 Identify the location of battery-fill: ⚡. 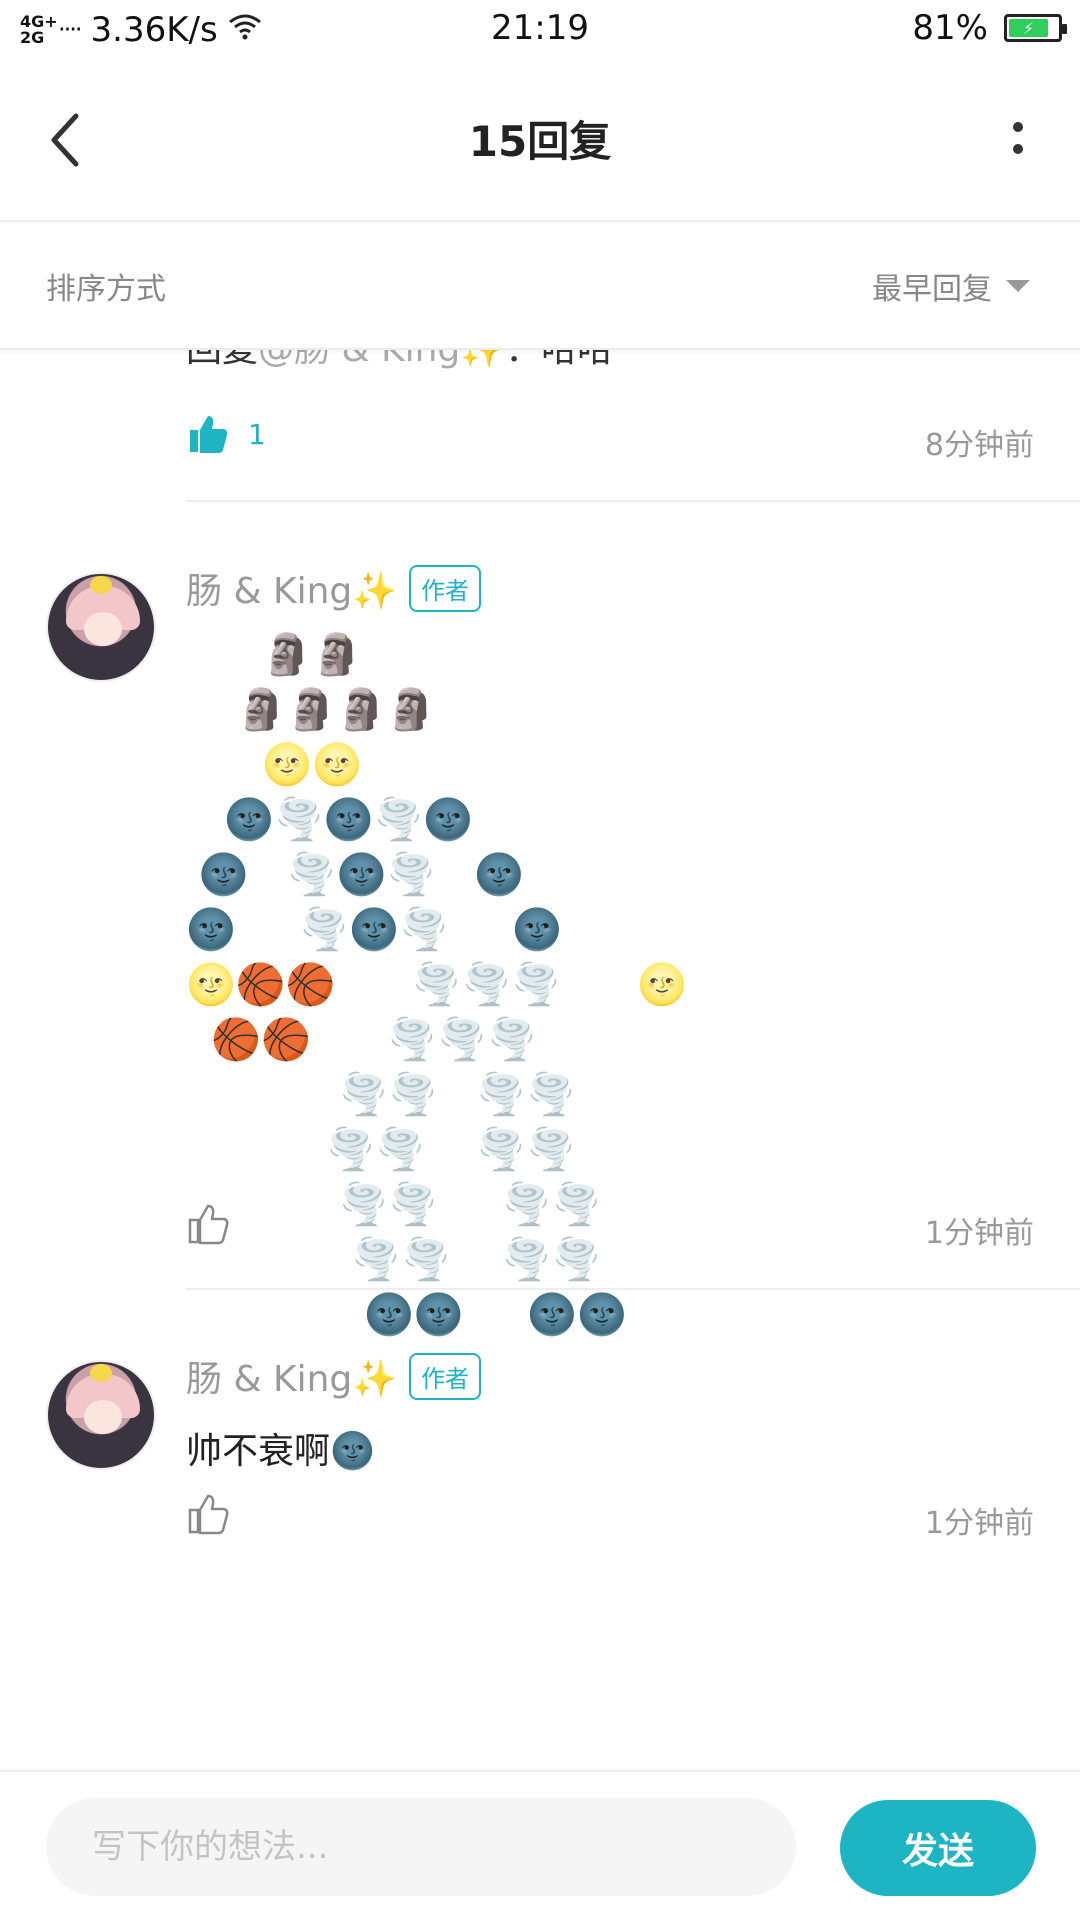
(1028, 28).